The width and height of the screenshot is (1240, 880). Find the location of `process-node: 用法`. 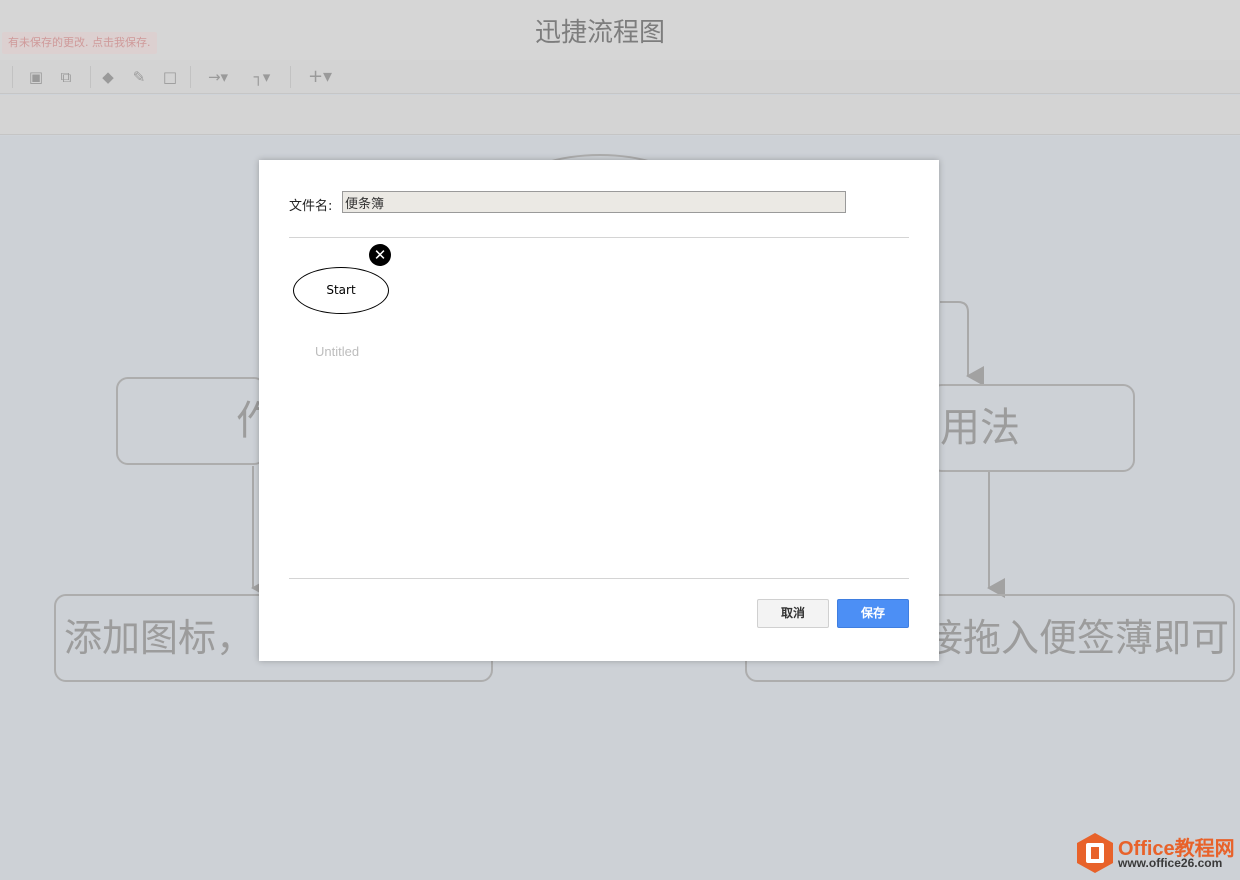

process-node: 用法 is located at coordinates (1032, 428).